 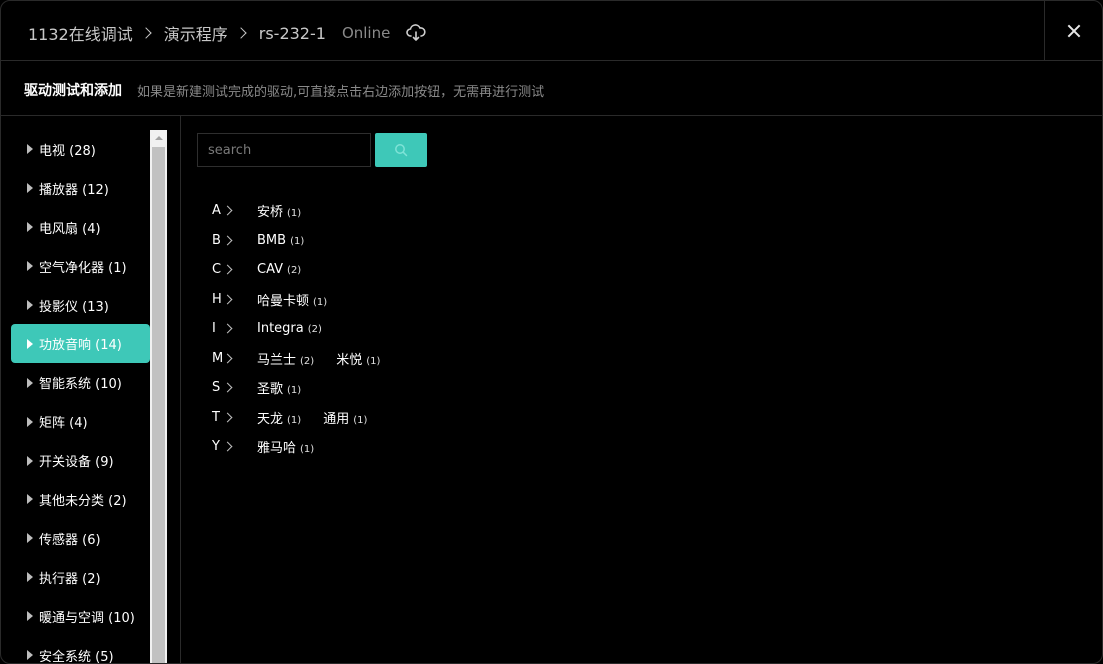 I want to click on sidebar-item-label: 矩阵 (4), so click(x=63, y=424).